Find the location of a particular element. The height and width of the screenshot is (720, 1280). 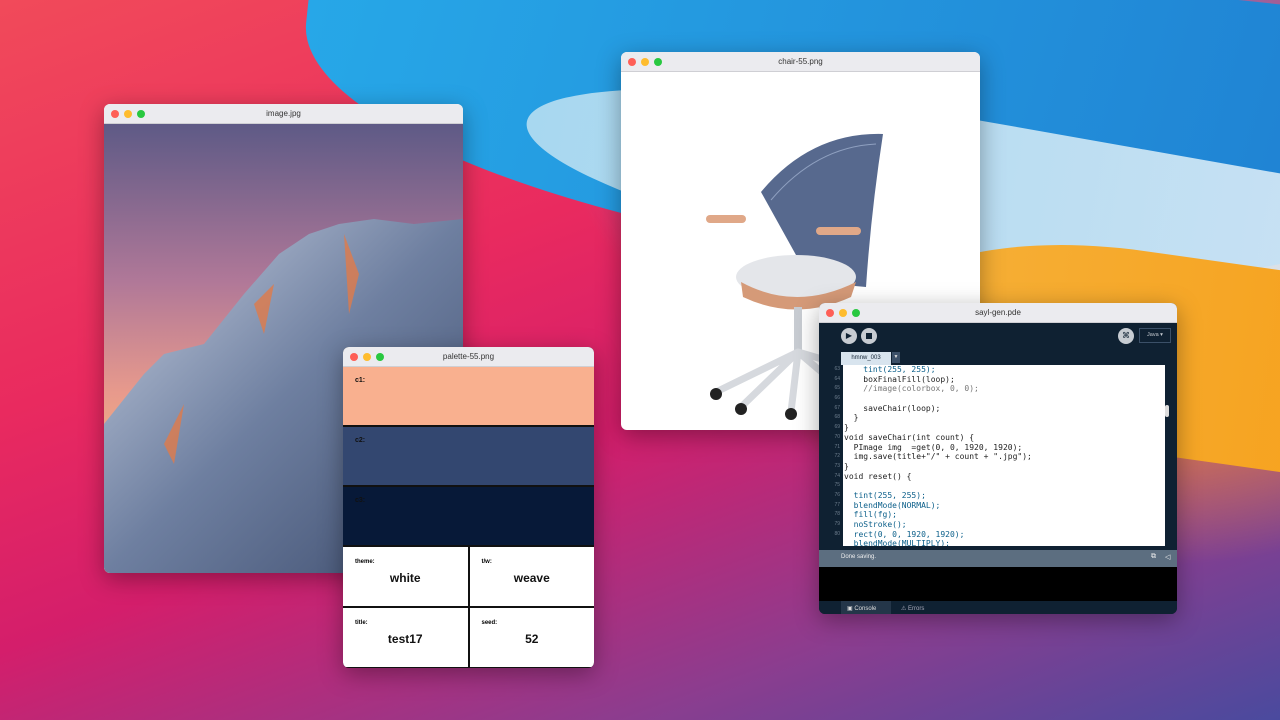

title-bar: sayl-gen.pde is located at coordinates (998, 313).